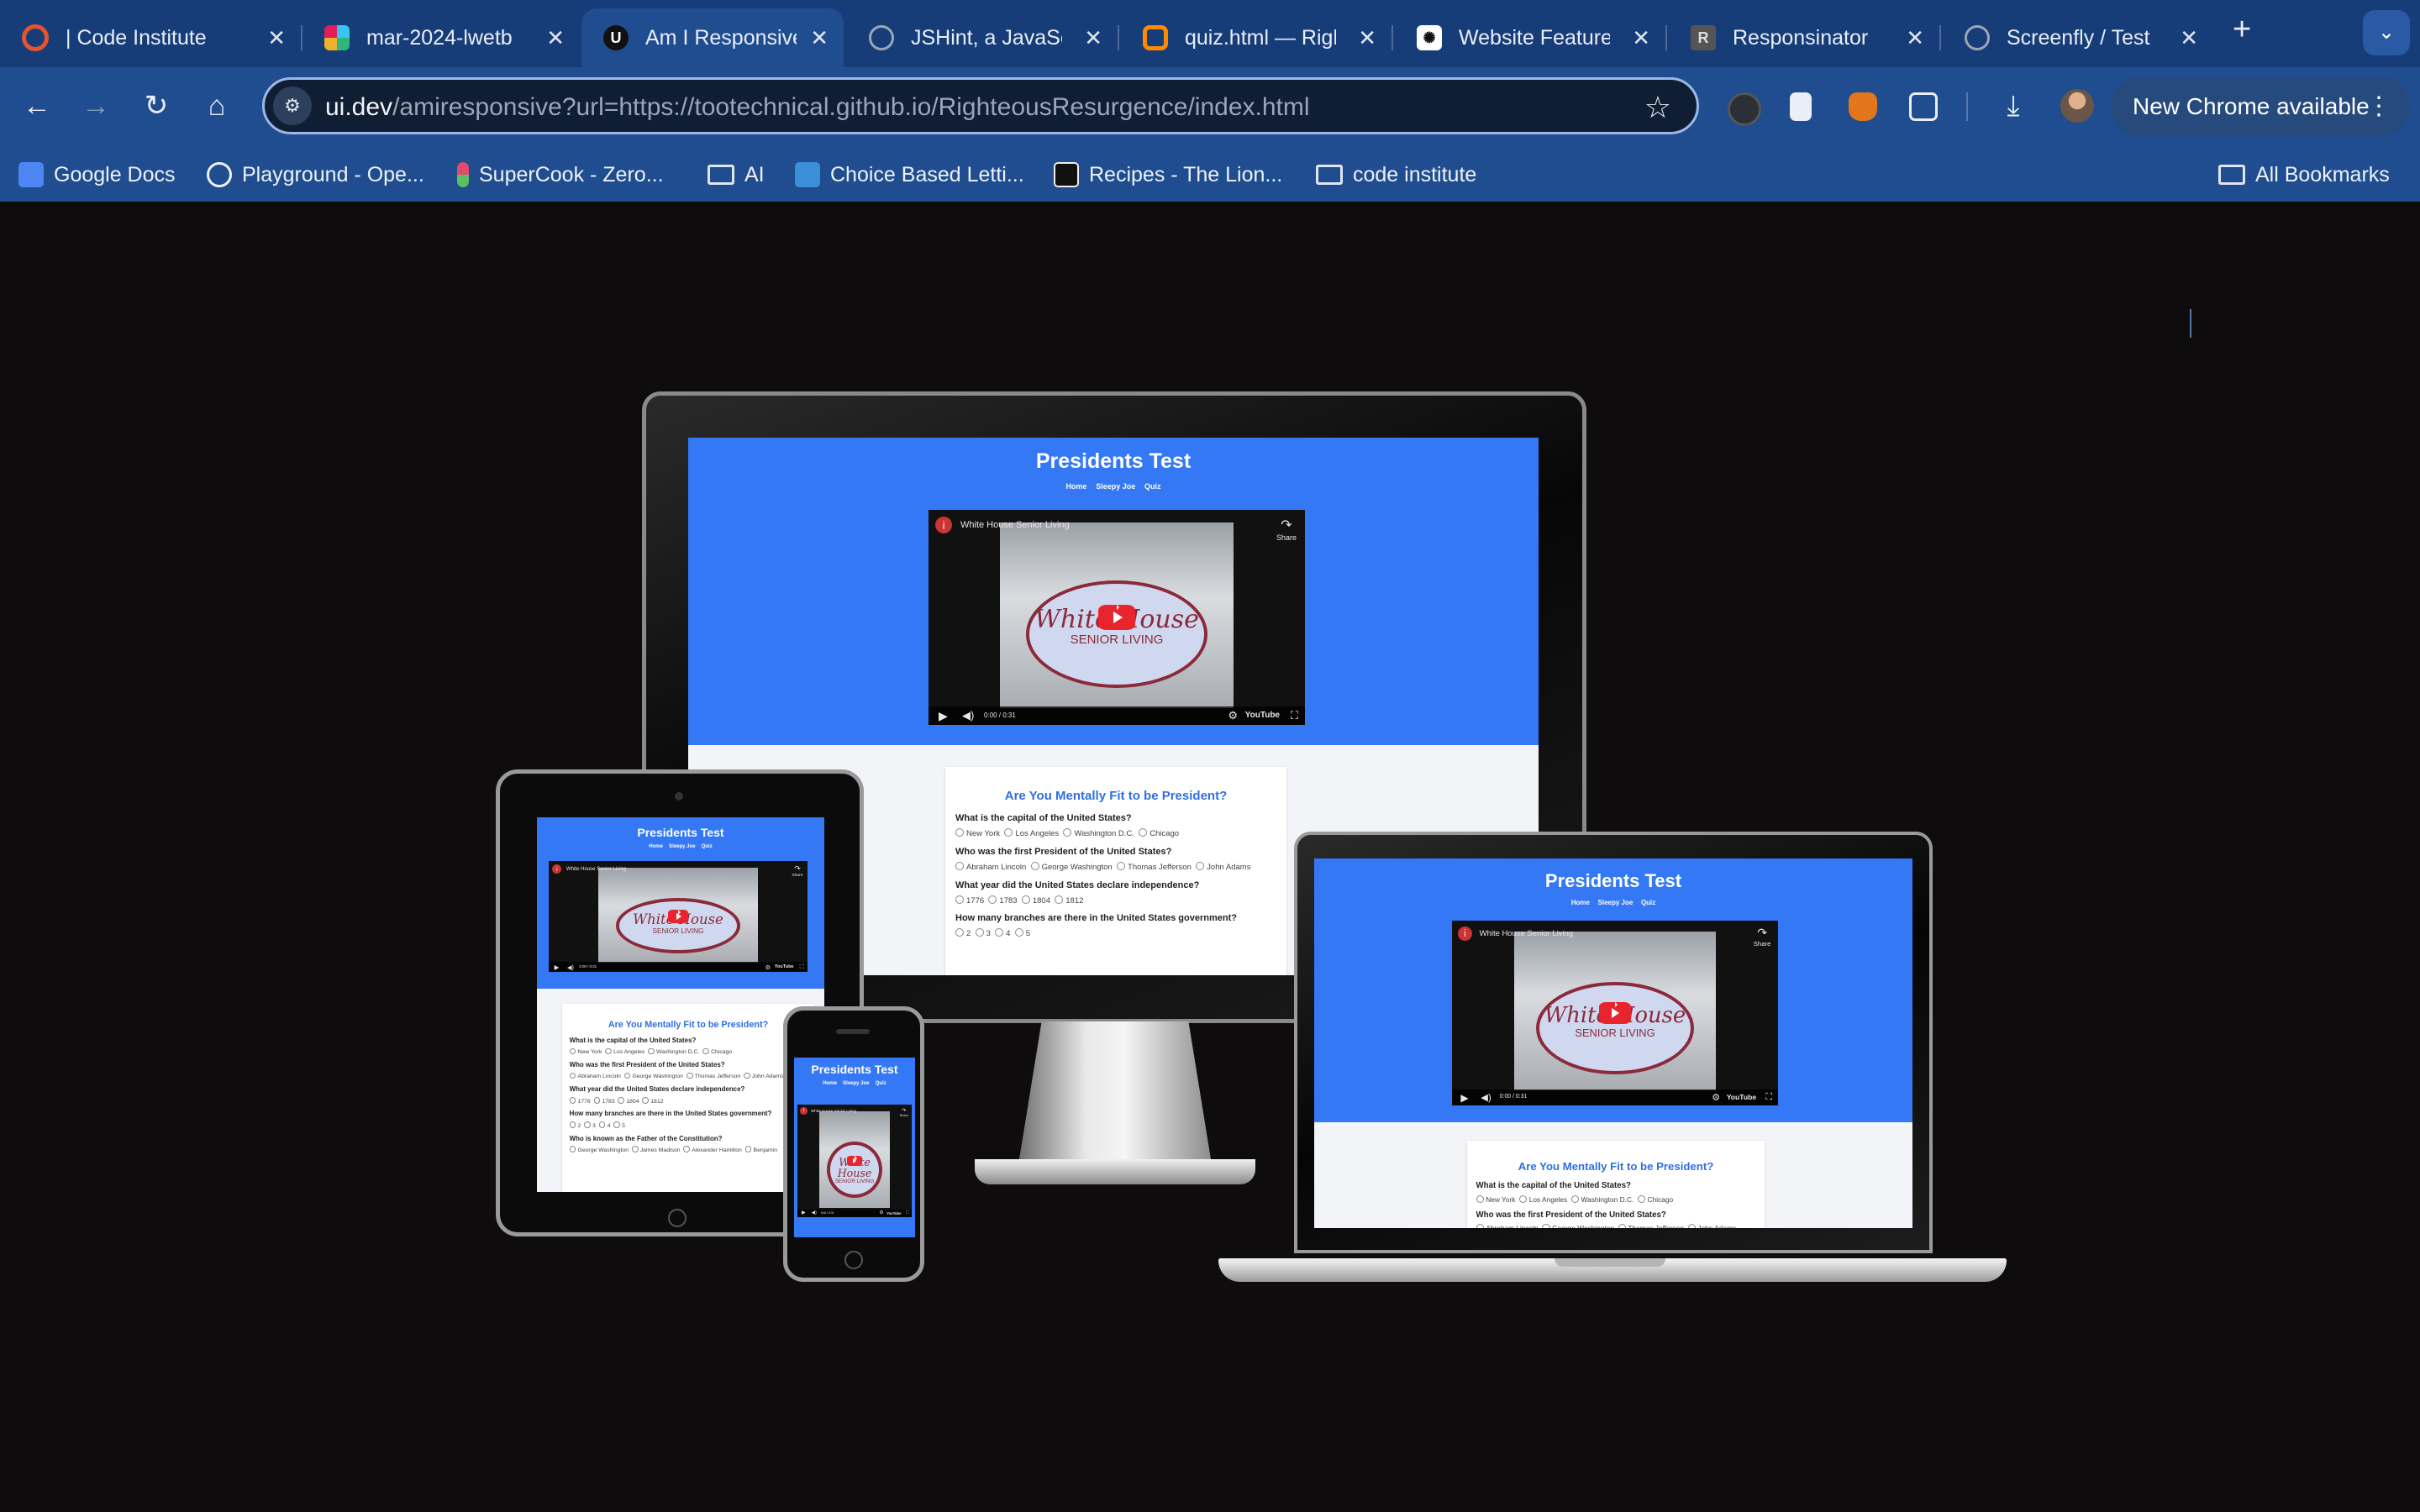  Describe the element at coordinates (1396, 175) in the screenshot. I see `bookmark-folder-code-institute: code institute` at that location.